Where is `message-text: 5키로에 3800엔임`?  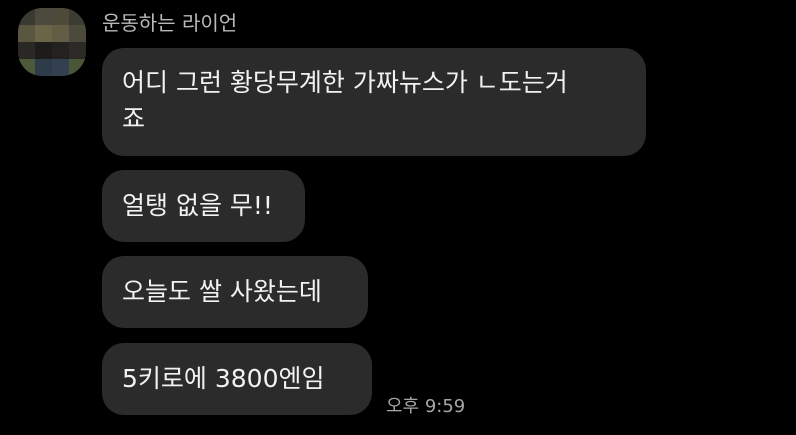
message-text: 5키로에 3800엔임 is located at coordinates (223, 378).